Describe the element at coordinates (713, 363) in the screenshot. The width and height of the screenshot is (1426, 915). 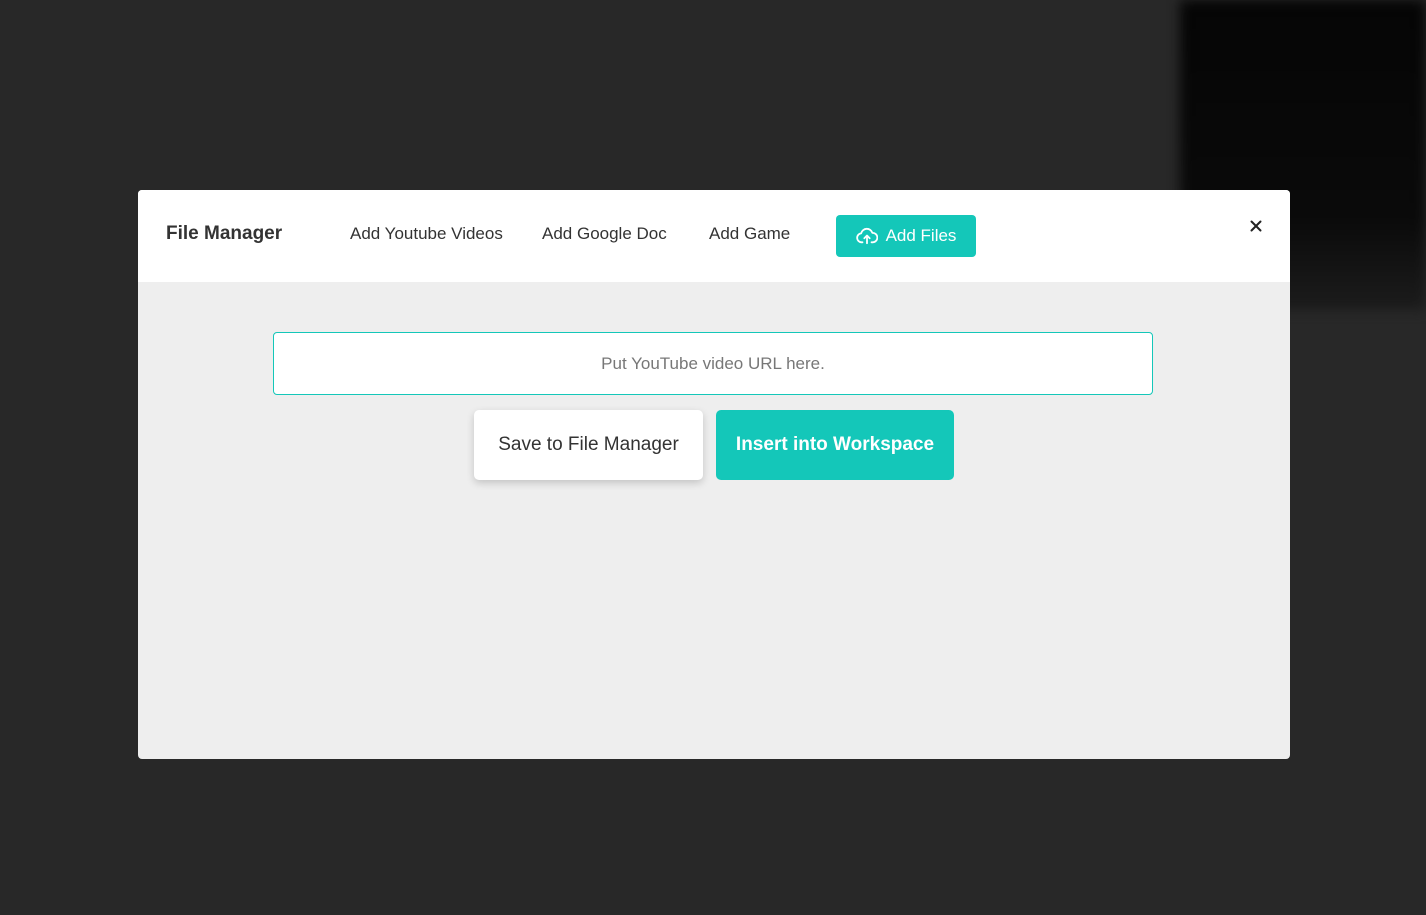
I see `youtube-url-input` at that location.